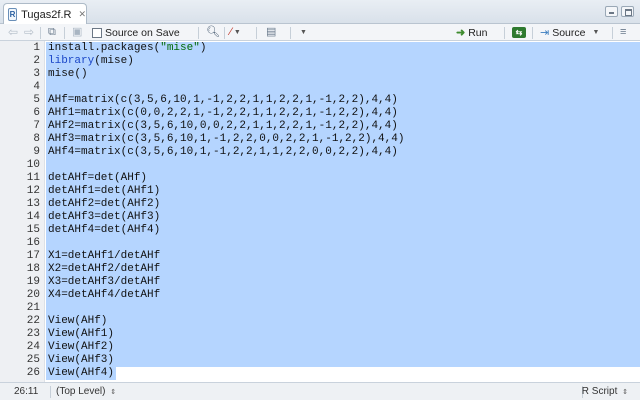  I want to click on run-button: ➜ Run, so click(471, 32).